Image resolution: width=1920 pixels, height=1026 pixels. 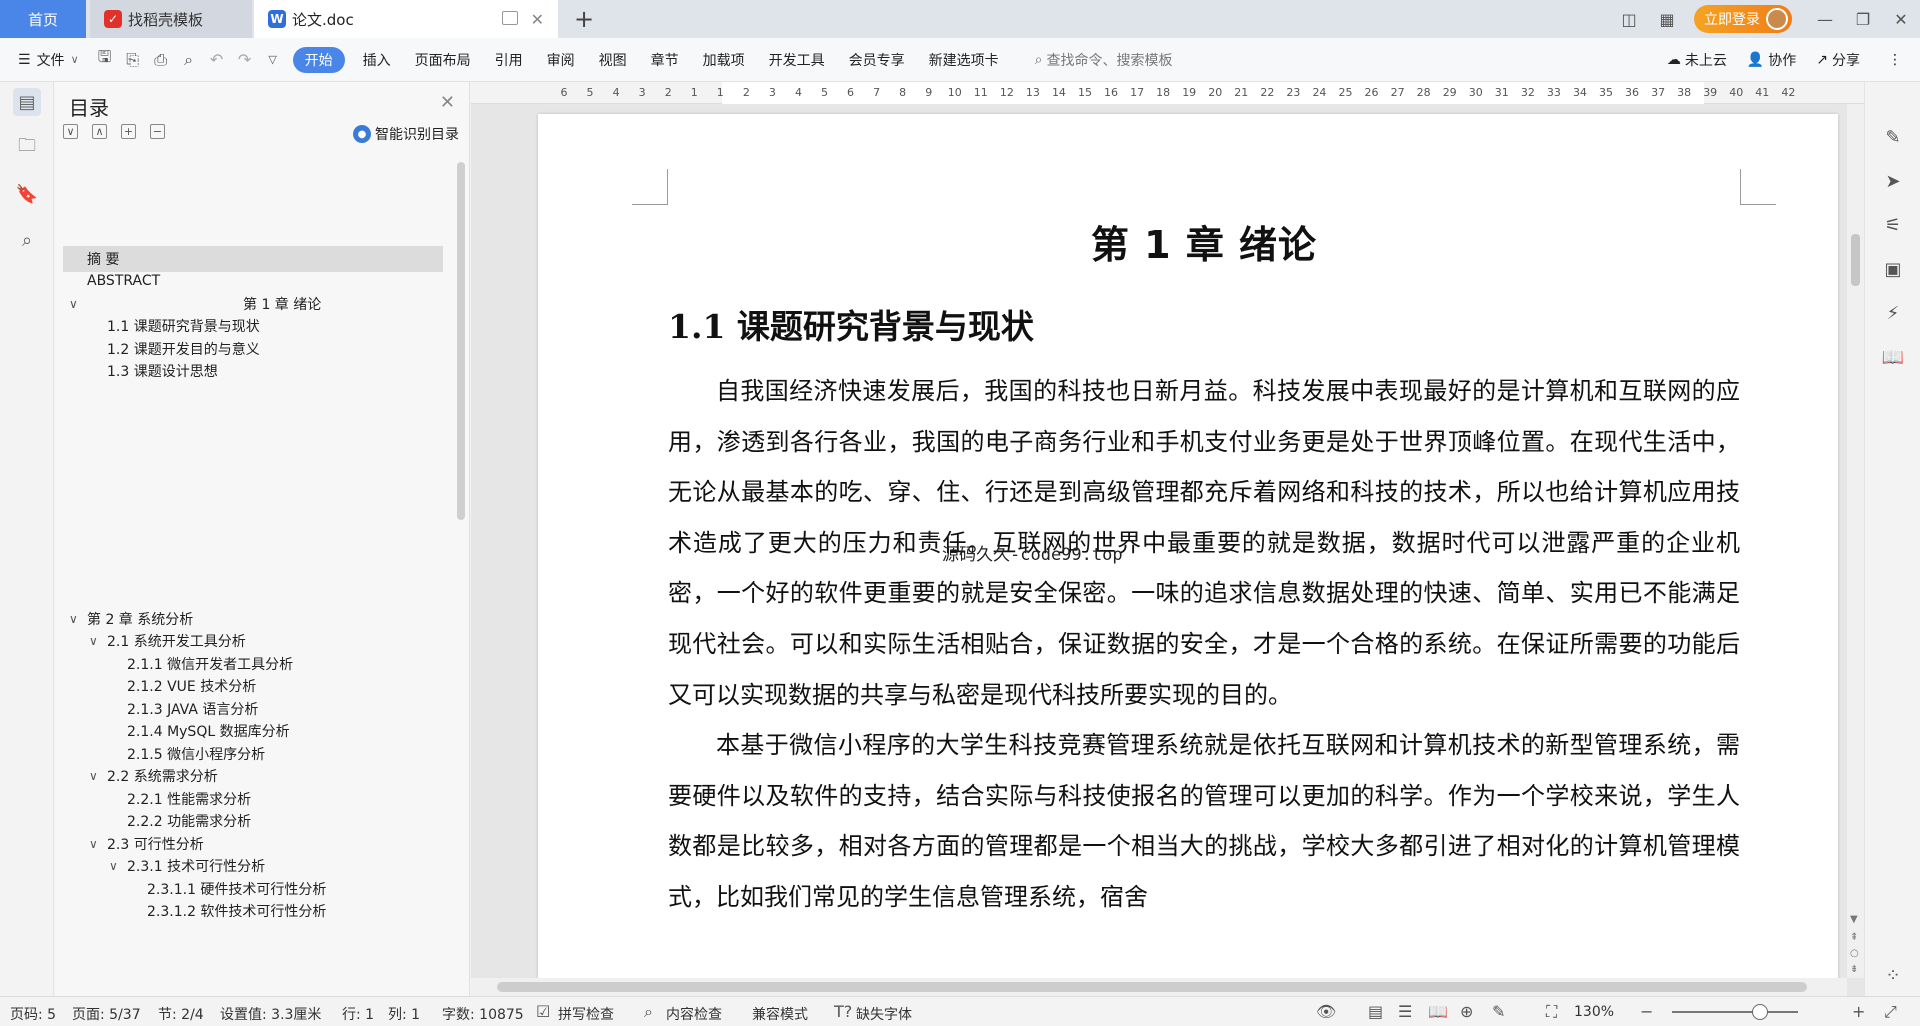 What do you see at coordinates (105, 60) in the screenshot?
I see `save-icon: 🖫` at bounding box center [105, 60].